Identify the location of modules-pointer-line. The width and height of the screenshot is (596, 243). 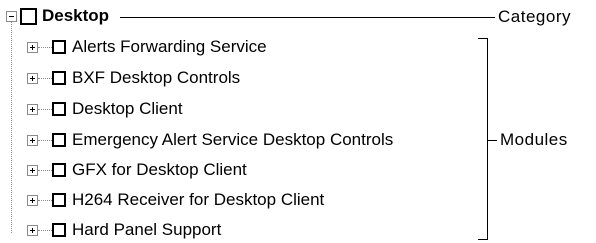
(492, 140).